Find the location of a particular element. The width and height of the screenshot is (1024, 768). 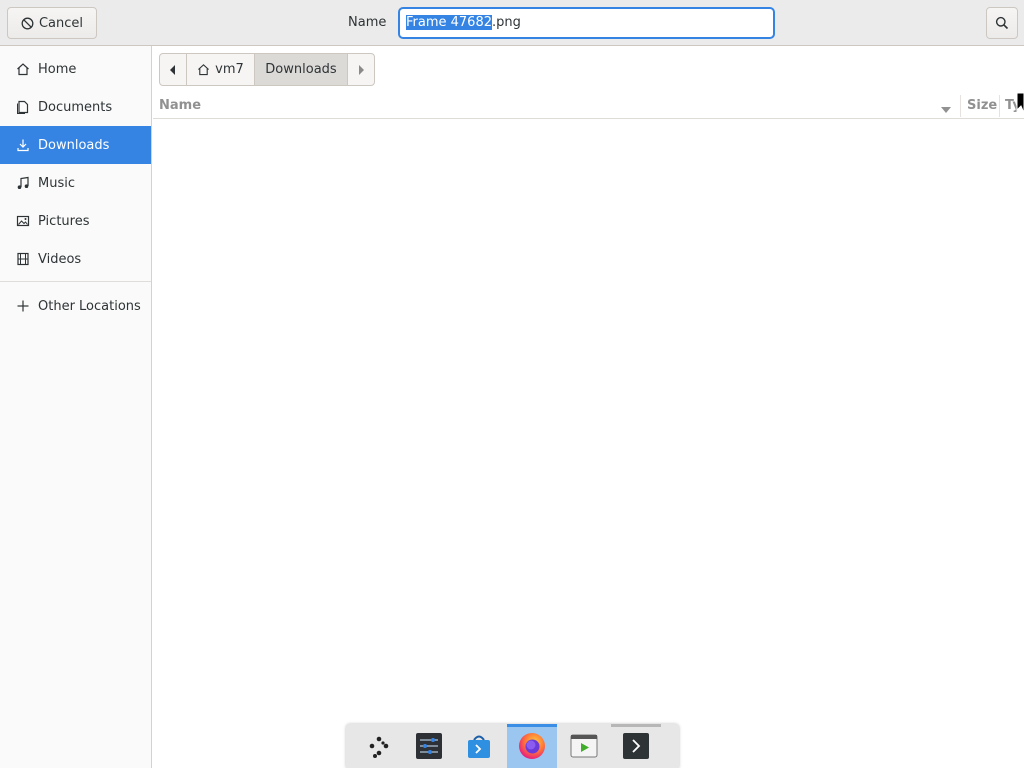

search-icon is located at coordinates (1002, 23).